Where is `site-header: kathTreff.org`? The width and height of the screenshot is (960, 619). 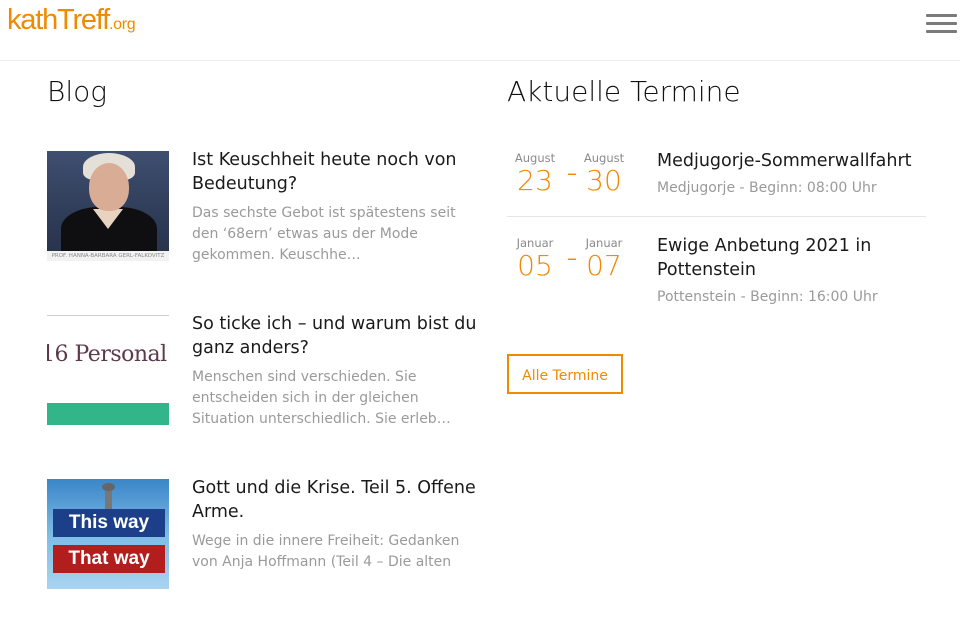 site-header: kathTreff.org is located at coordinates (480, 30).